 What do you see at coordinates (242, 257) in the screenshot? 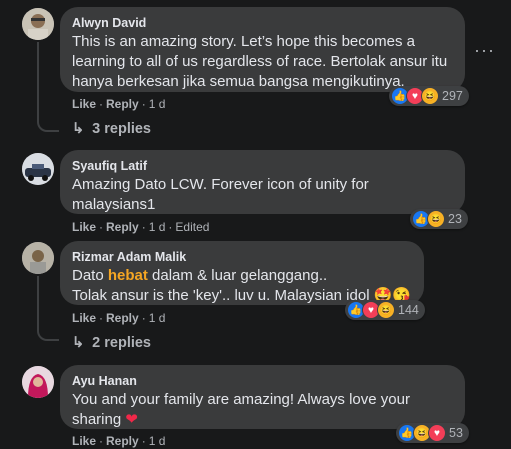
I see `comment-author: Rizmar Adam Malik` at bounding box center [242, 257].